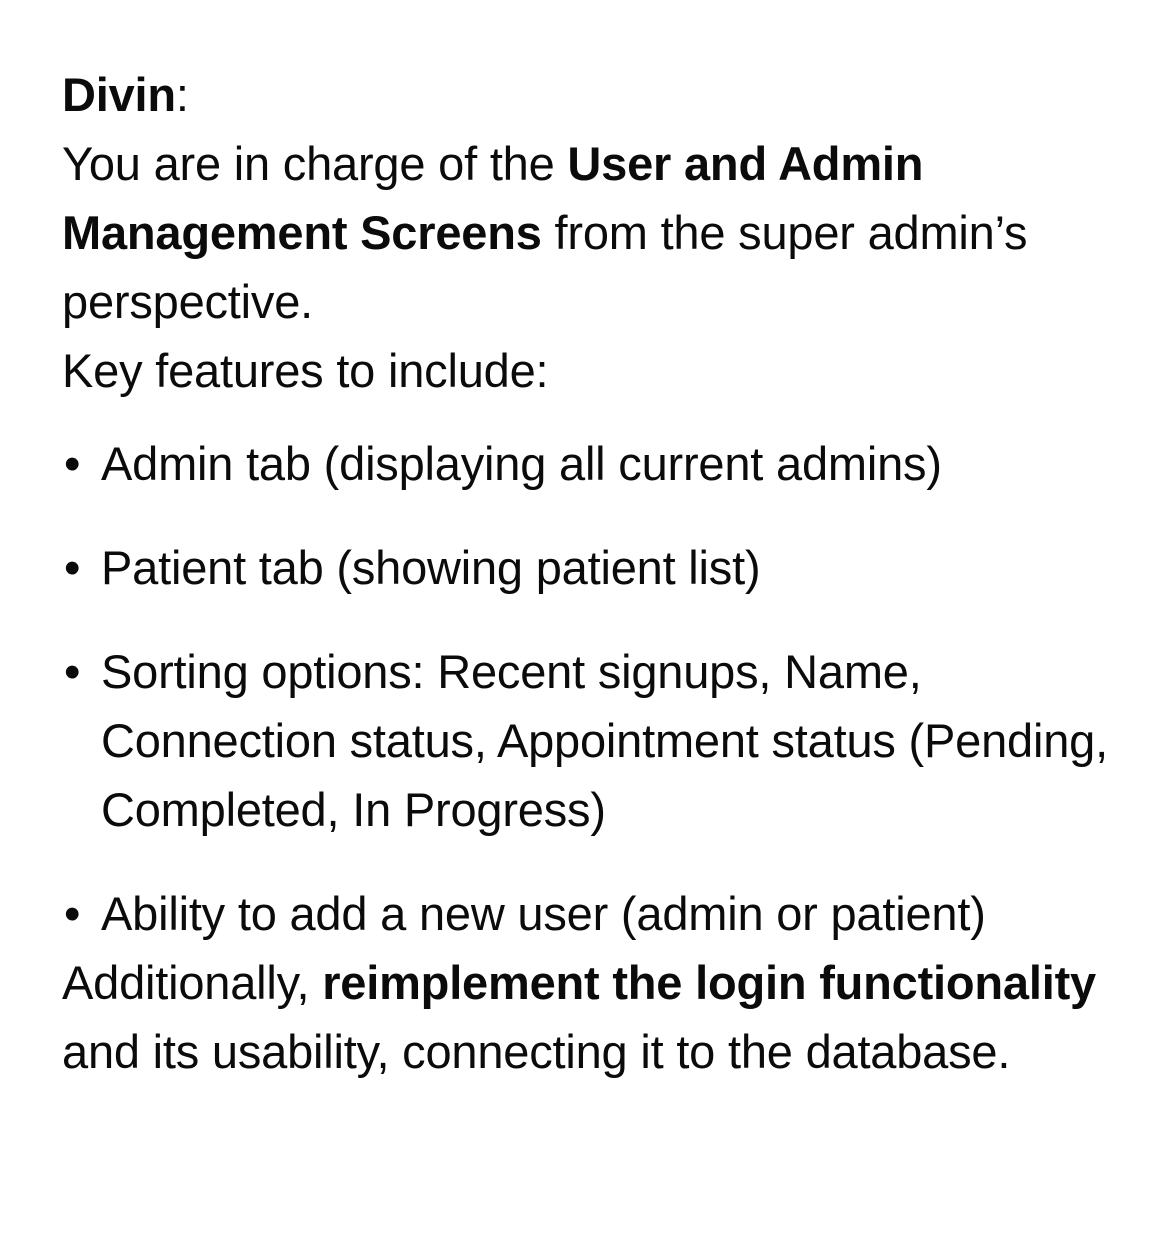  Describe the element at coordinates (315, 163) in the screenshot. I see `intro-text-start: You are in charge of the` at that location.